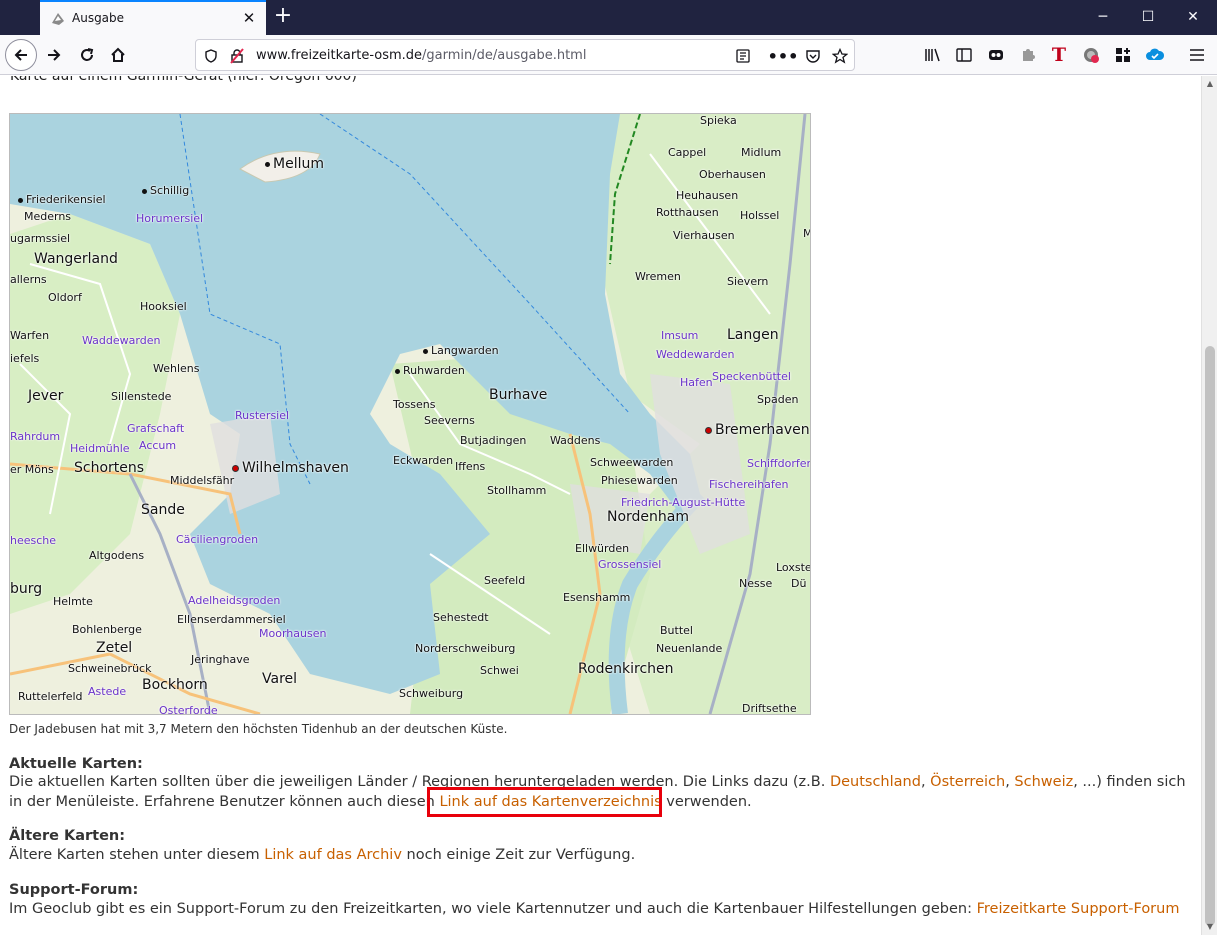  What do you see at coordinates (1148, 17) in the screenshot?
I see `maximize-button: ☐` at bounding box center [1148, 17].